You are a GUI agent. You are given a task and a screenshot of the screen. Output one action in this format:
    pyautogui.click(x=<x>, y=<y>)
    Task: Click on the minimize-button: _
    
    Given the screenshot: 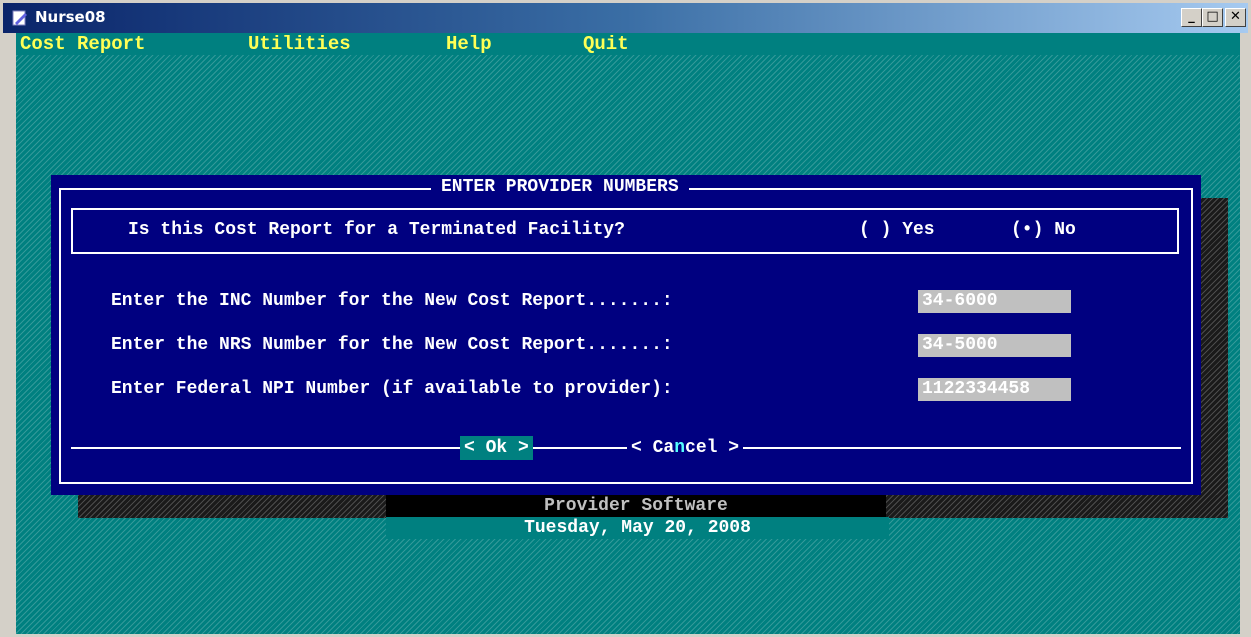 What is the action you would take?
    pyautogui.click(x=1191, y=17)
    